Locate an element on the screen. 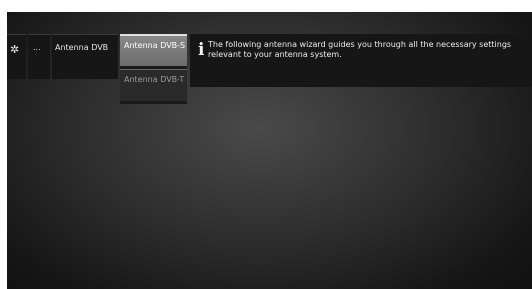 This screenshot has height=289, width=532. breadcrumb-settings: ✲ is located at coordinates (16, 56).